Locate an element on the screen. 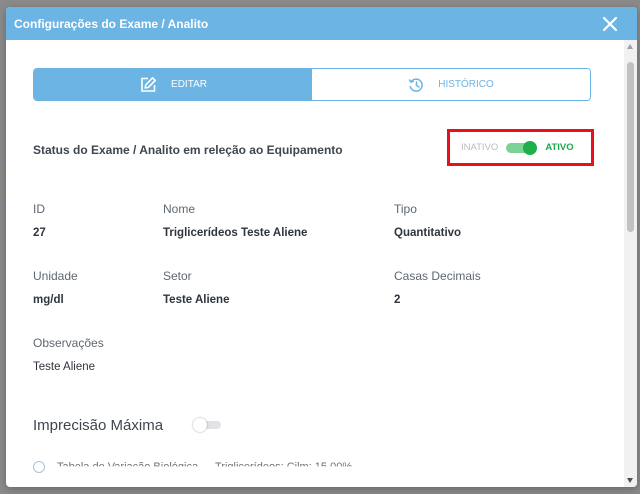 Image resolution: width=640 pixels, height=494 pixels. field-casas-decimais-value: 2 is located at coordinates (397, 300).